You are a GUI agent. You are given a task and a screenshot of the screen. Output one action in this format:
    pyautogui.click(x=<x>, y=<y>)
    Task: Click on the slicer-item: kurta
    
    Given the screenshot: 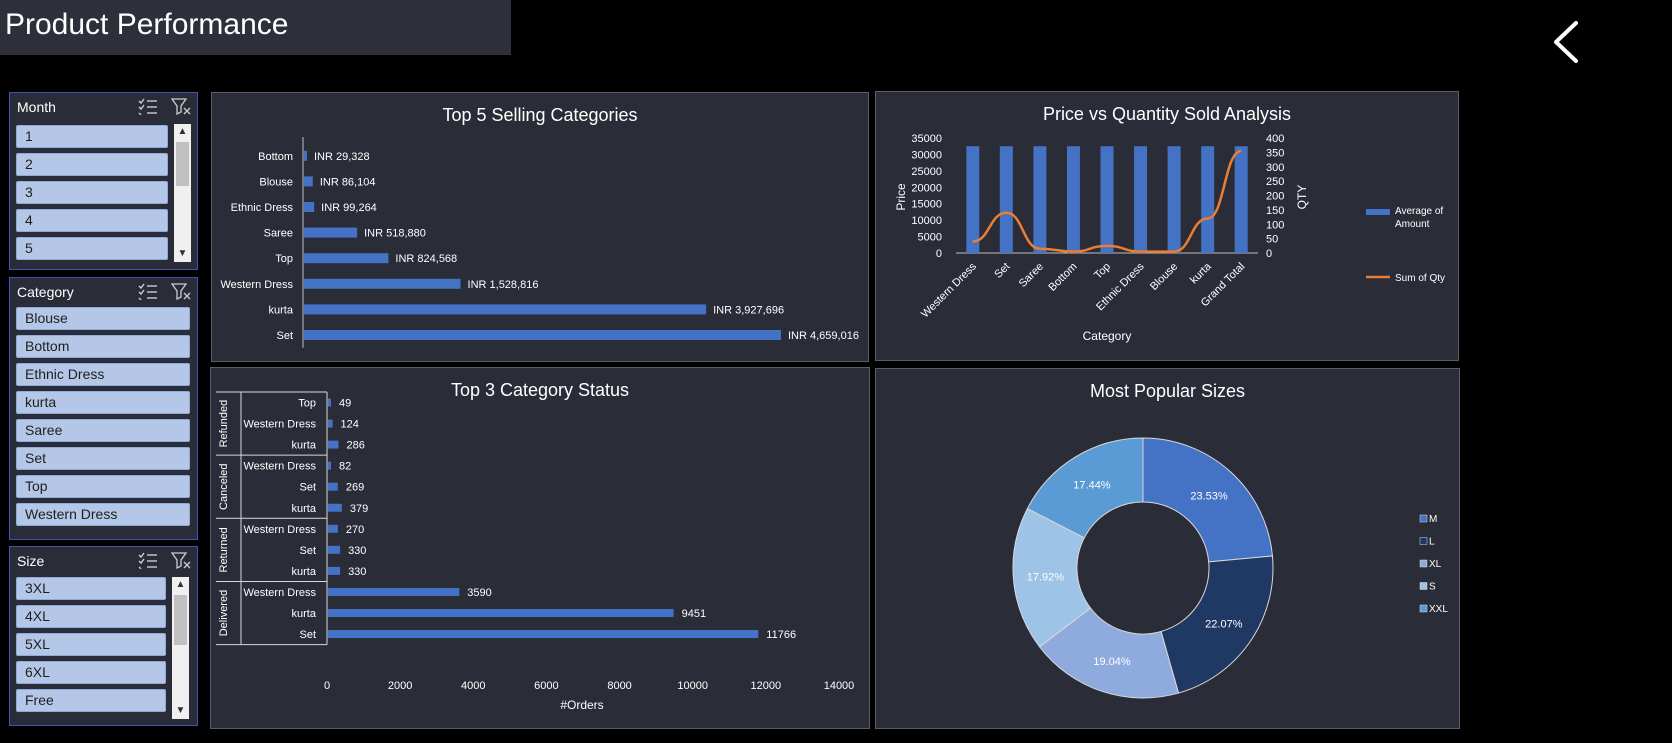 What is the action you would take?
    pyautogui.click(x=103, y=402)
    